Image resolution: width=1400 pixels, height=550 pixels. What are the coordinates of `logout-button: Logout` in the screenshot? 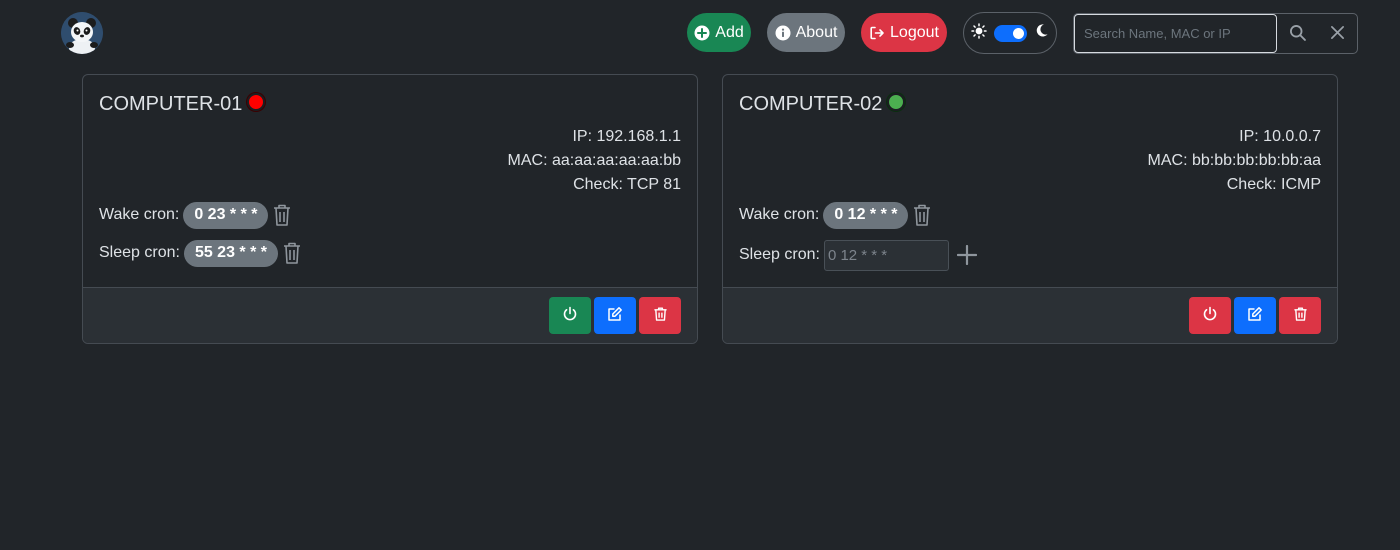 It's located at (904, 32).